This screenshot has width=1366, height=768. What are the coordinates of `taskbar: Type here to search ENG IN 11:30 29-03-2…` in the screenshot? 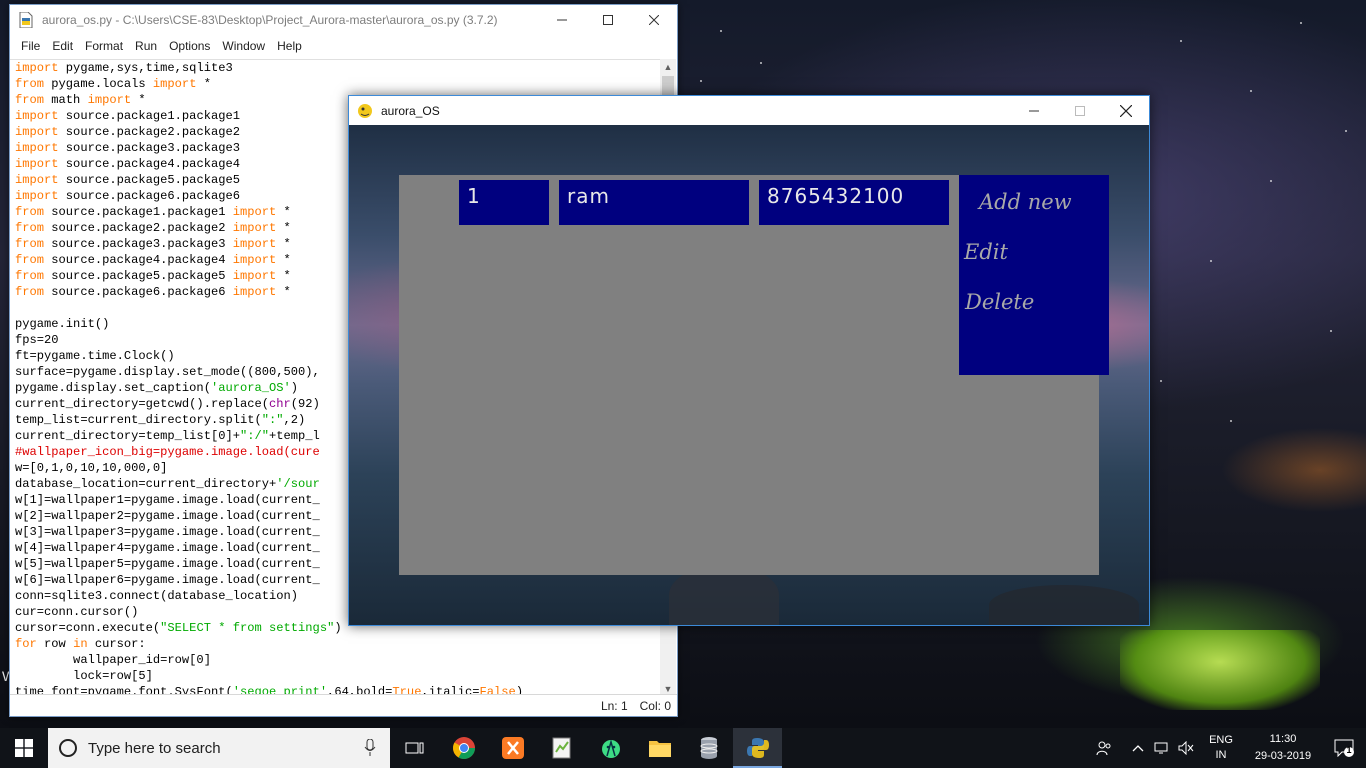 It's located at (683, 748).